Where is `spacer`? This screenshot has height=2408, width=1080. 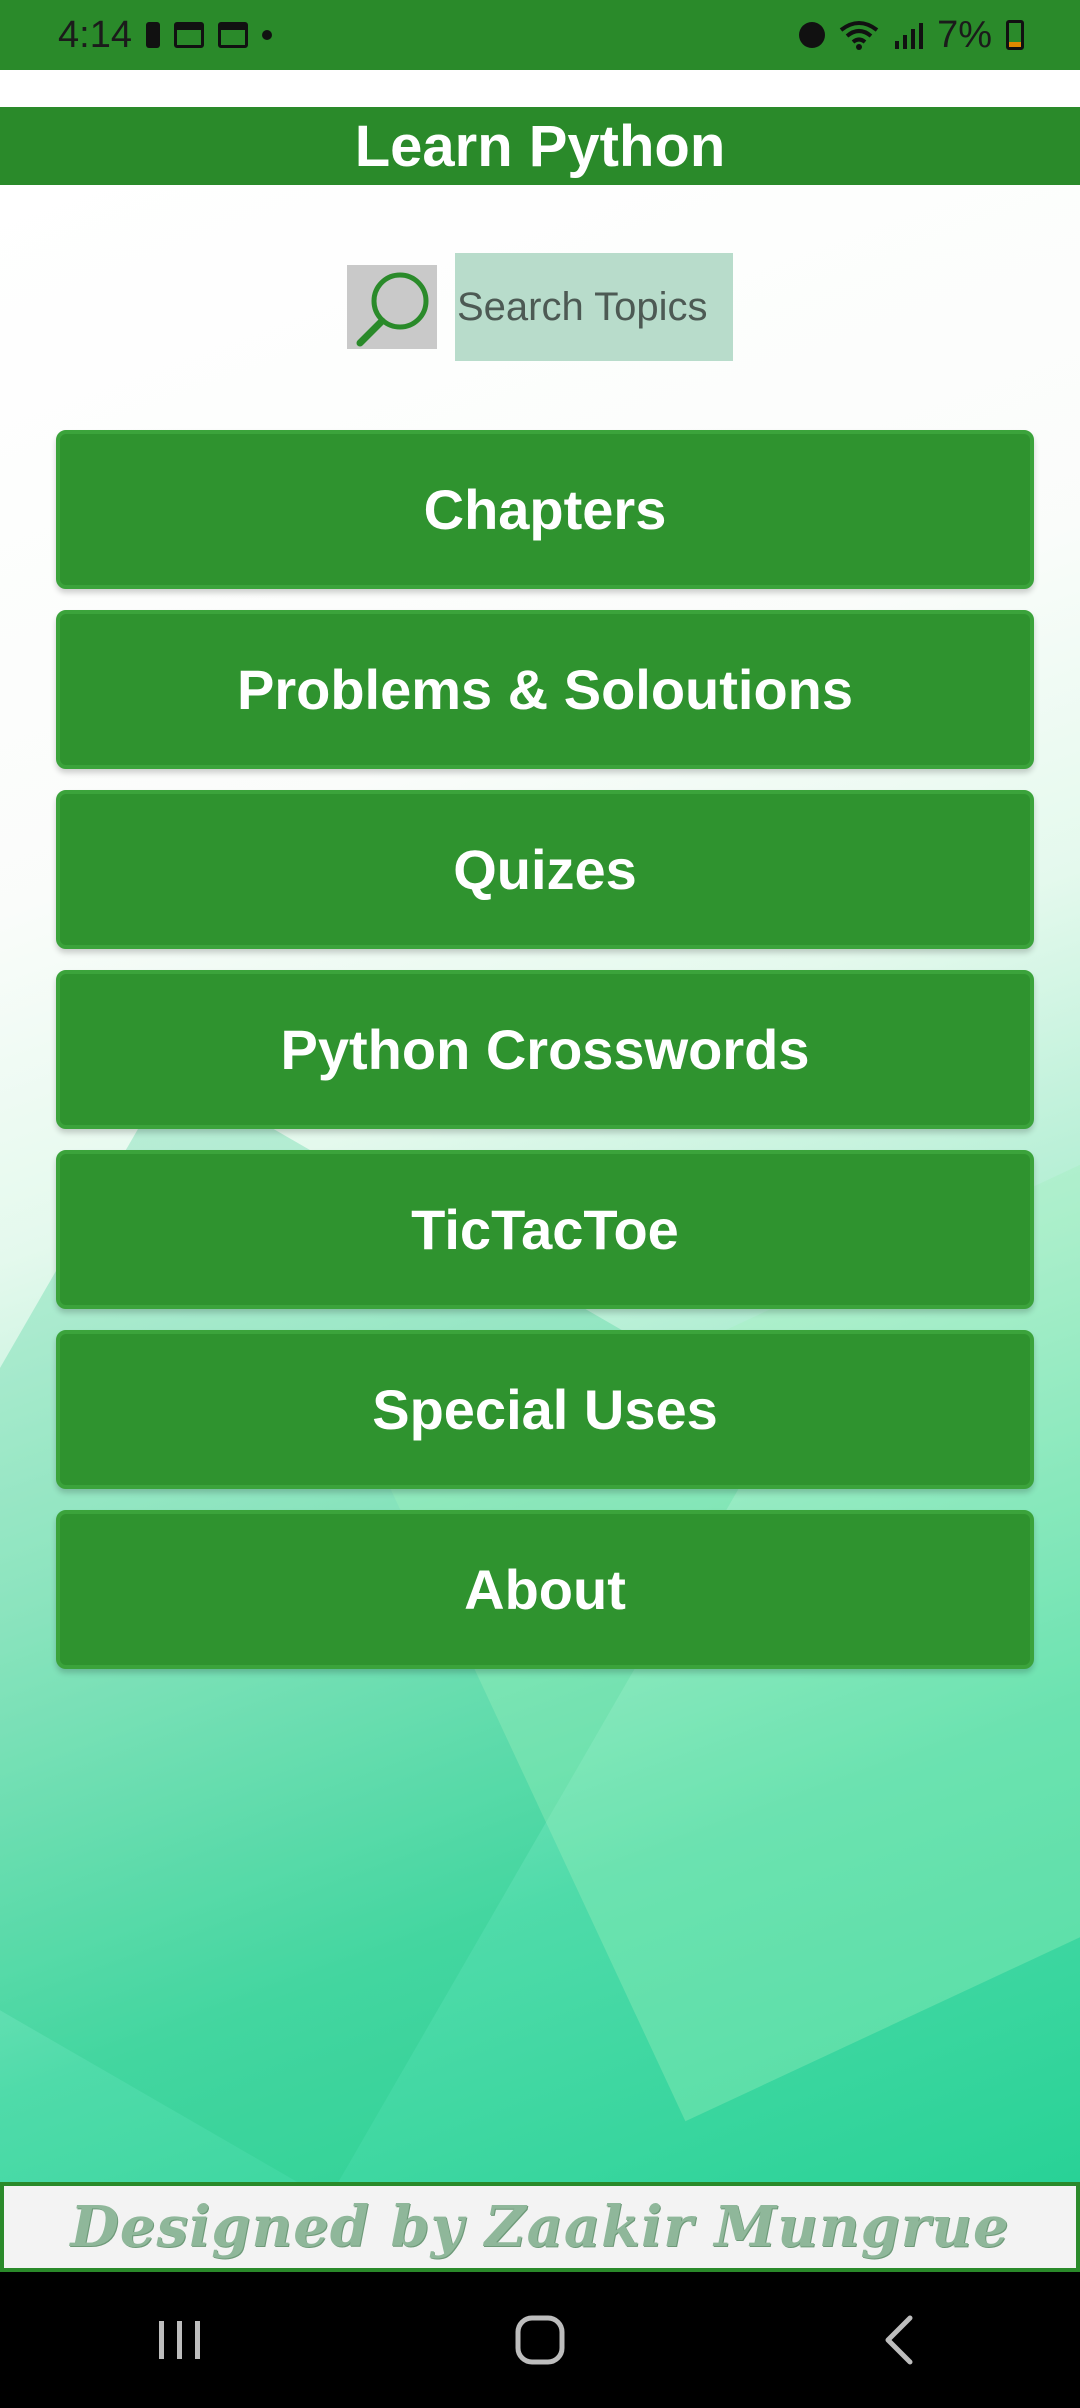
spacer is located at coordinates (540, 88).